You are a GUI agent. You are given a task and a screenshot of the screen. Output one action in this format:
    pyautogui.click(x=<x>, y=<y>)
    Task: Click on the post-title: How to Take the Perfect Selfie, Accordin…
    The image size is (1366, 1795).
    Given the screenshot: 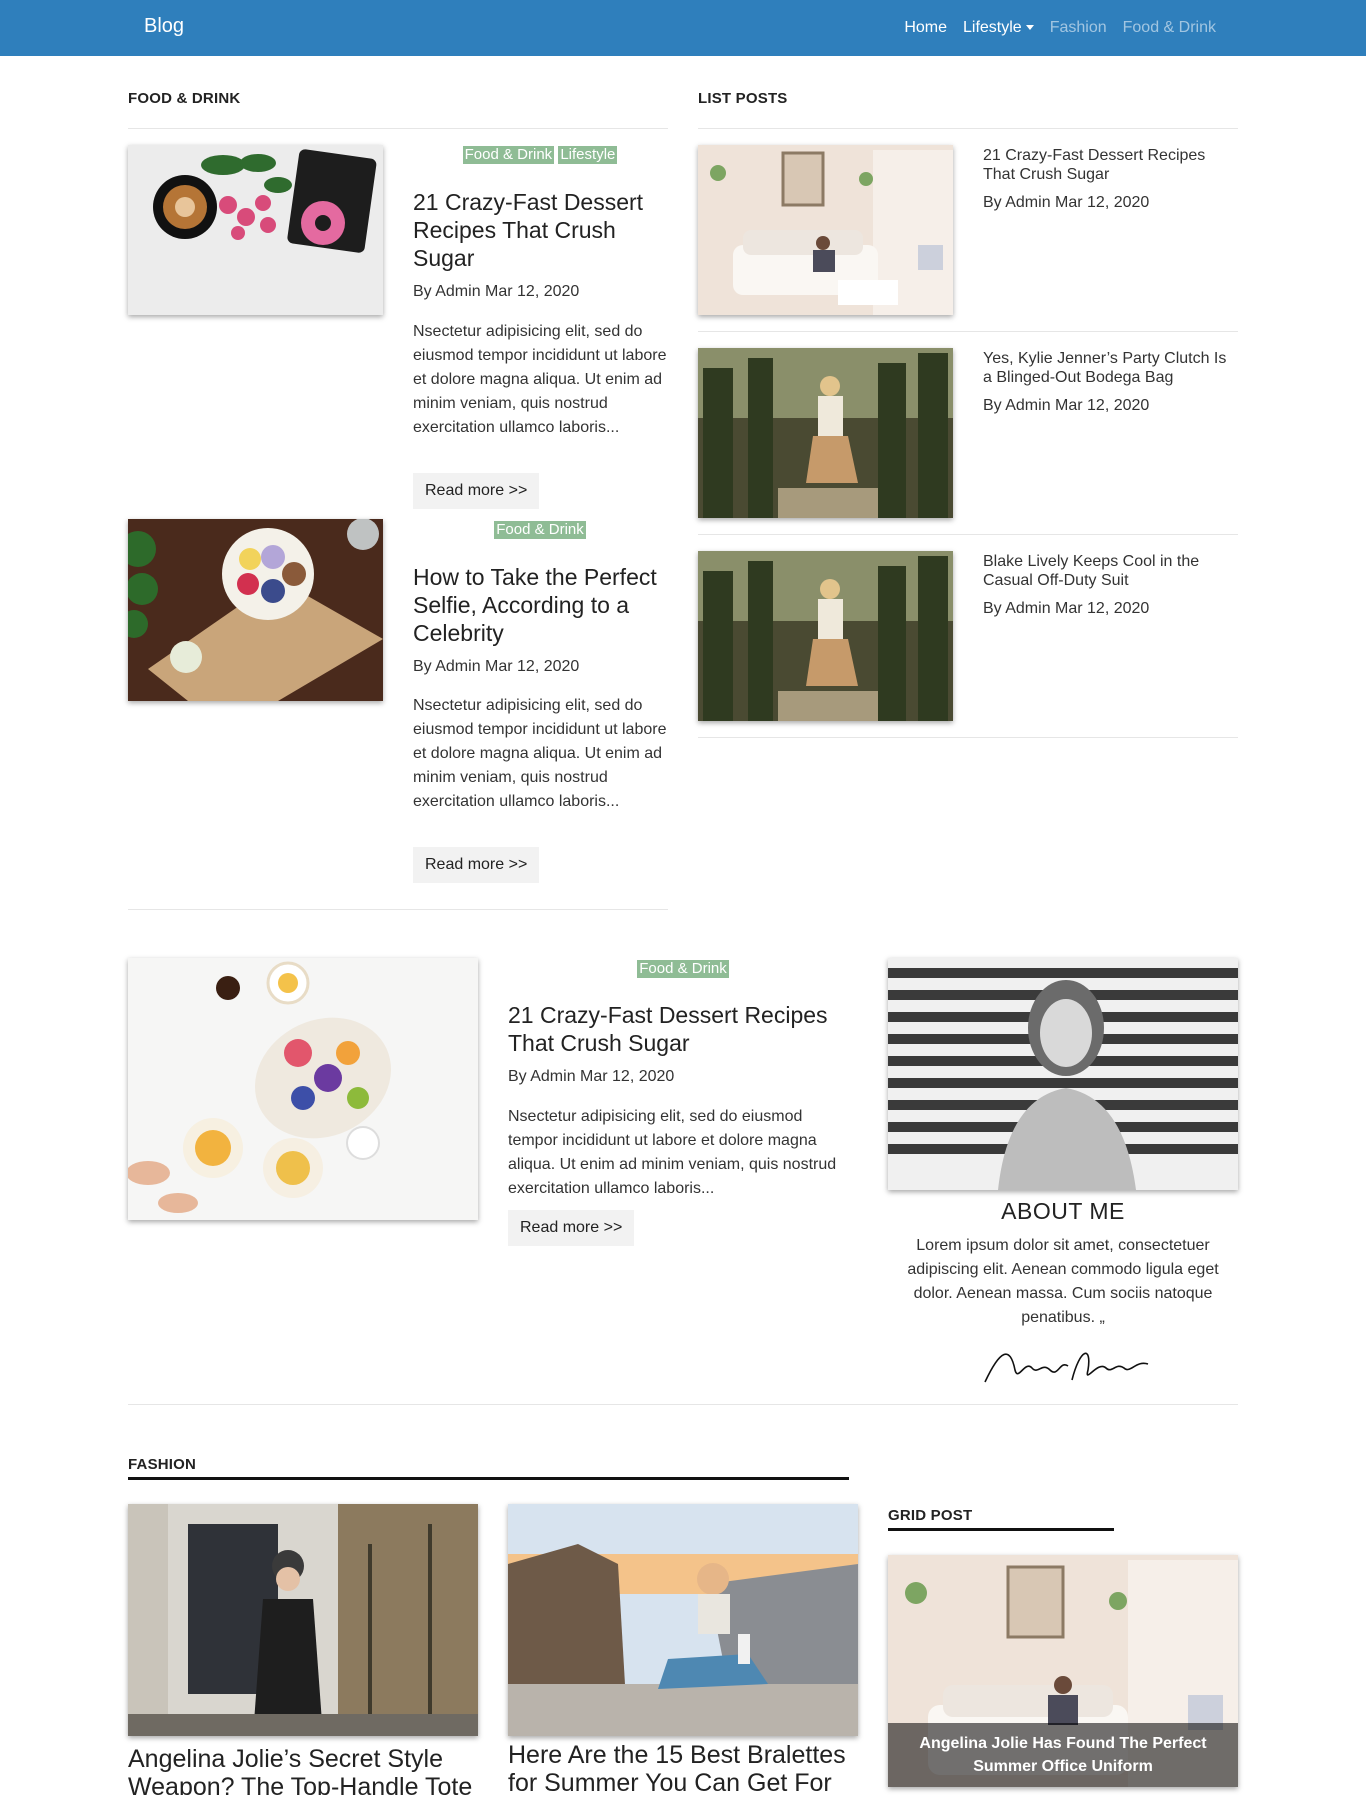 What is the action you would take?
    pyautogui.click(x=543, y=605)
    